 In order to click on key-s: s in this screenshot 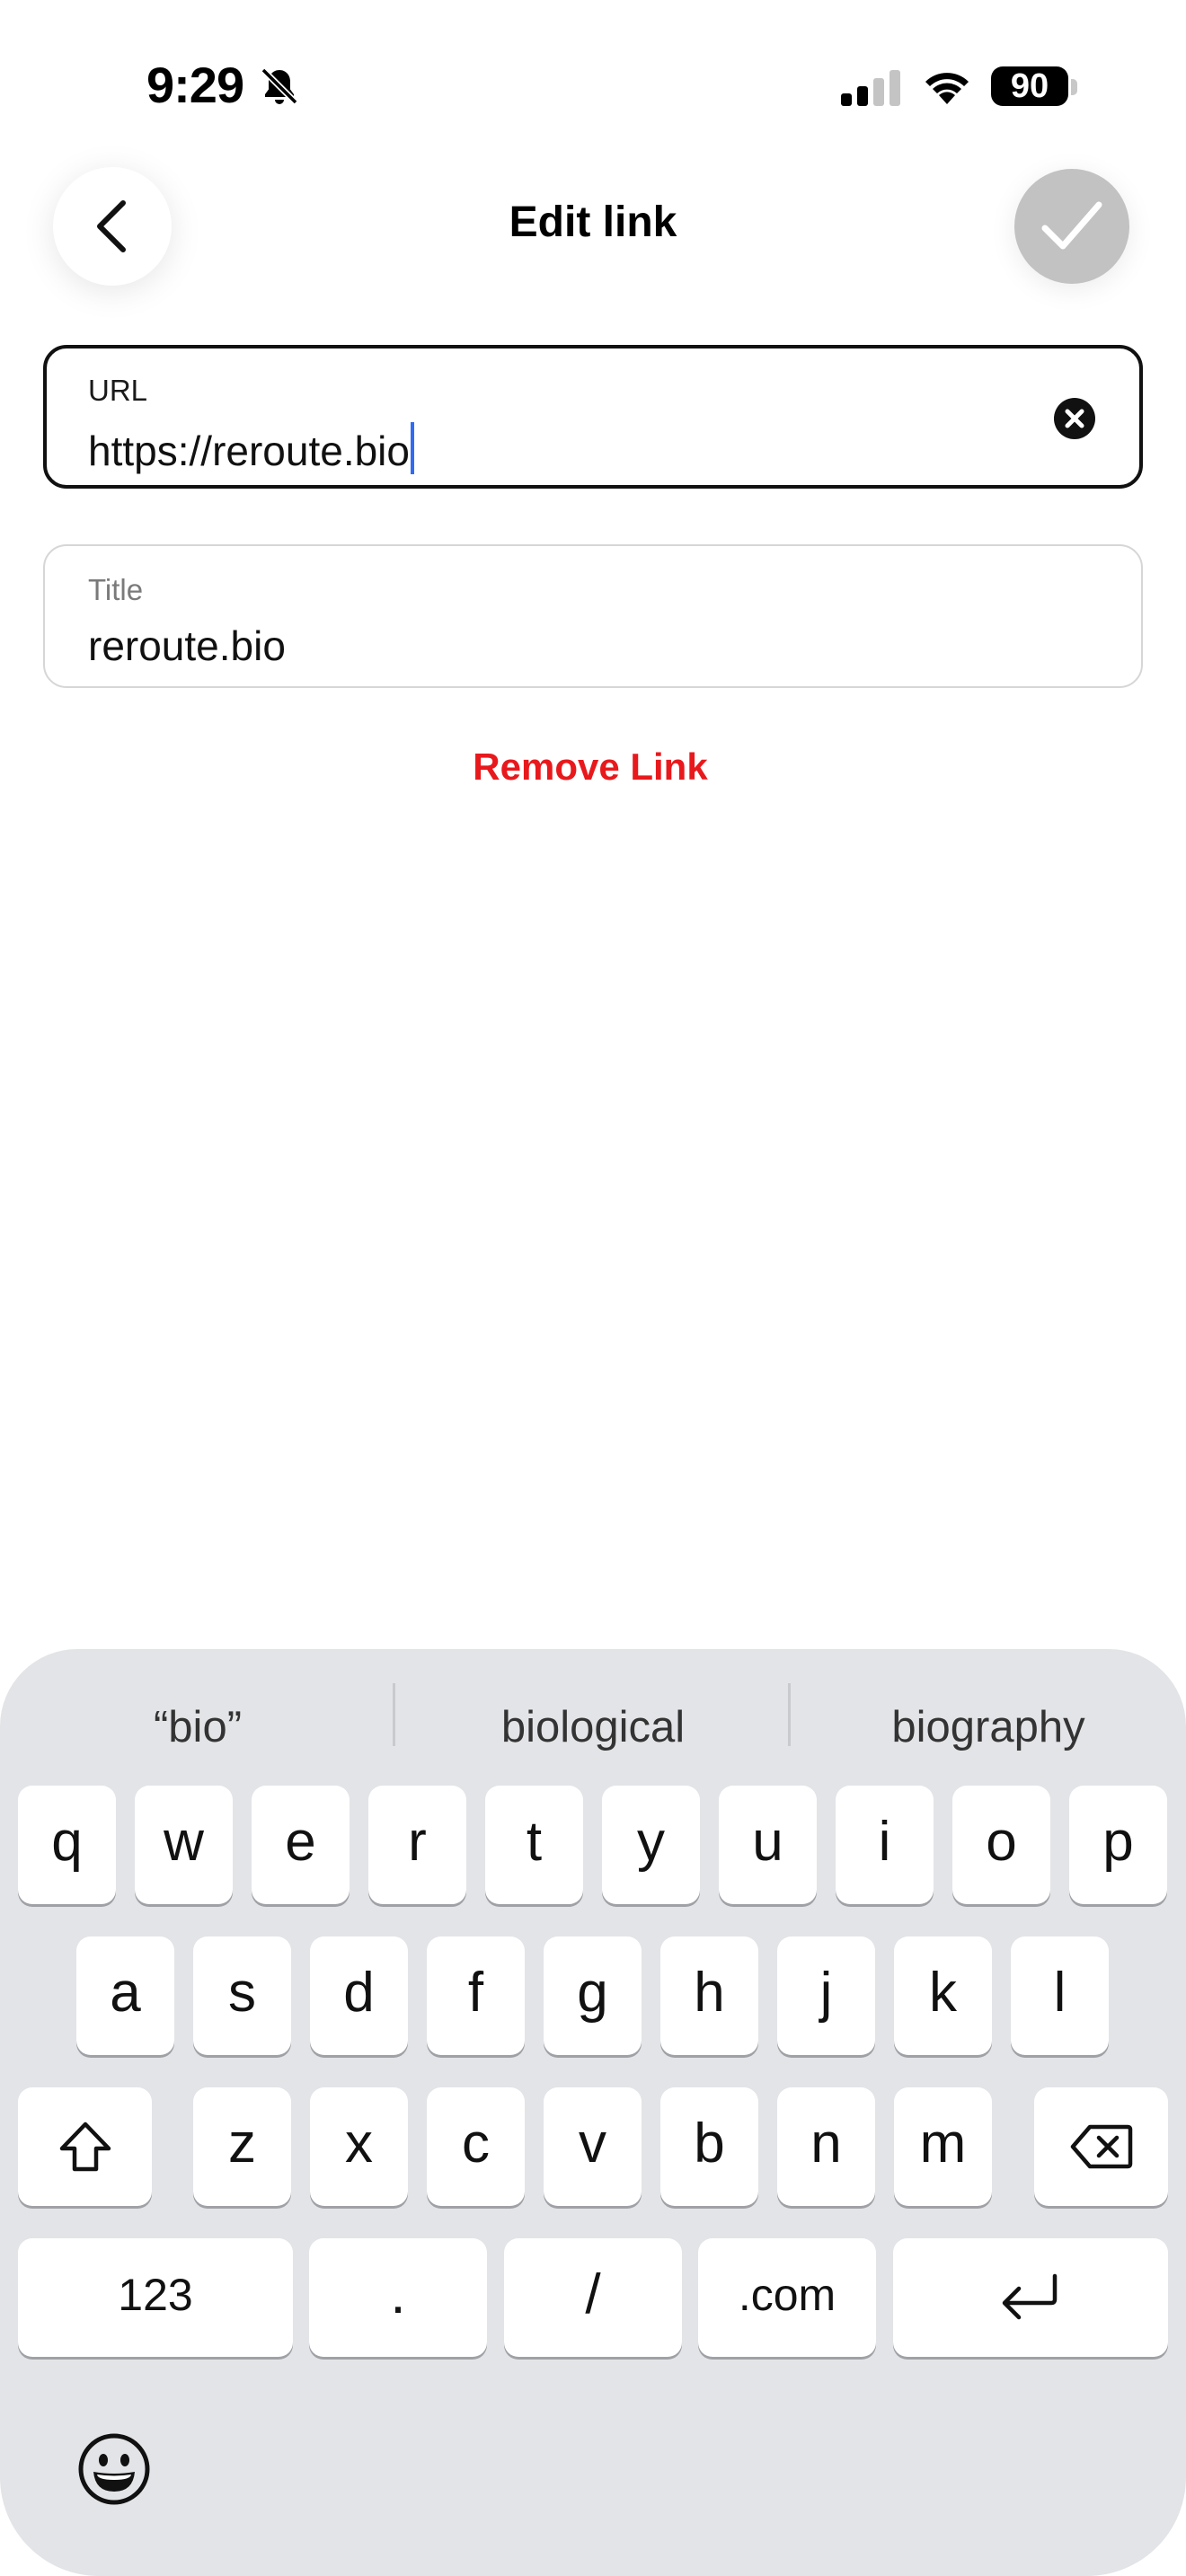, I will do `click(242, 1996)`.